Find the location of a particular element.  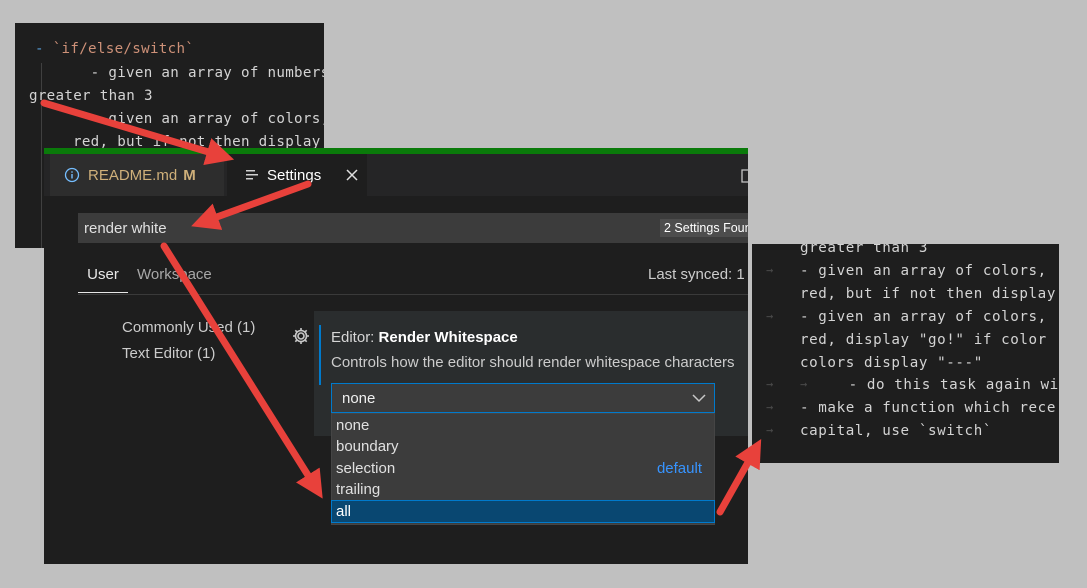

code-line: - make a function which rece is located at coordinates (928, 408).